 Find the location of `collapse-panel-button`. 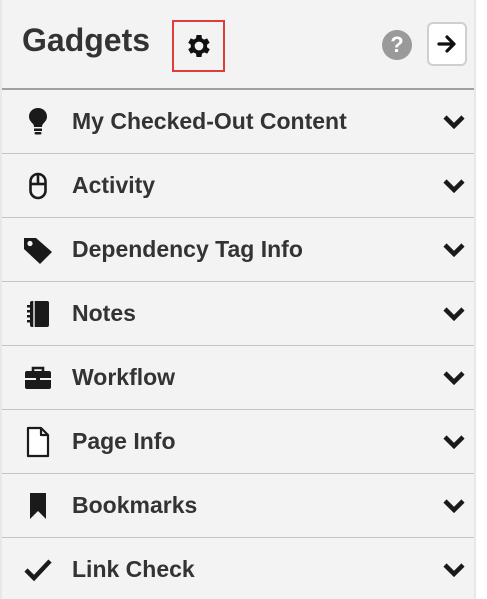

collapse-panel-button is located at coordinates (447, 44).